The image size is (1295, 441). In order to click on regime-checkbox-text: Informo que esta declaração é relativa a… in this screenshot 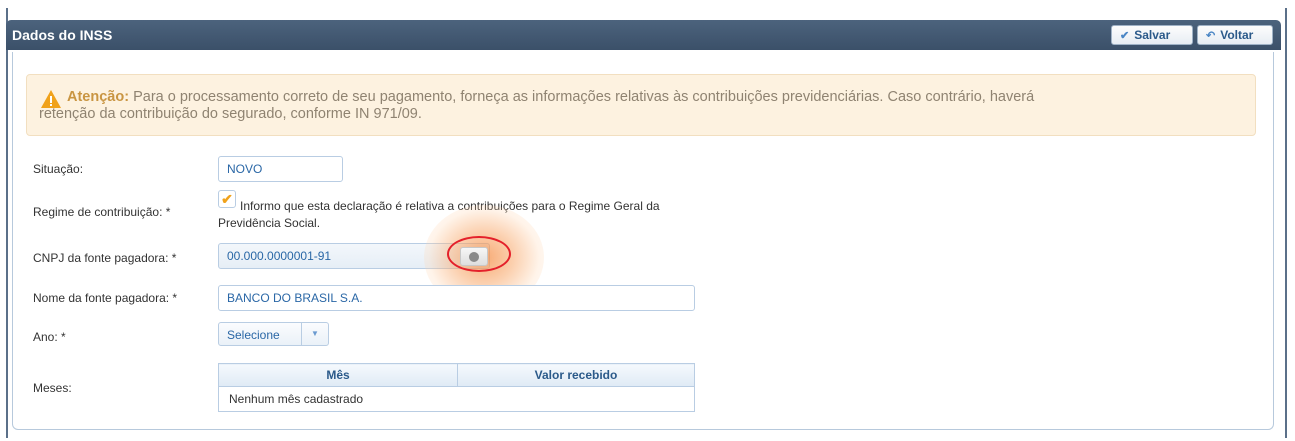, I will do `click(439, 214)`.